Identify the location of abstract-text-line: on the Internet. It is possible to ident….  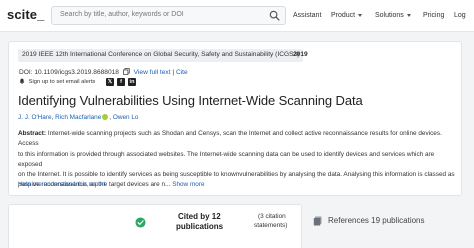
(236, 175).